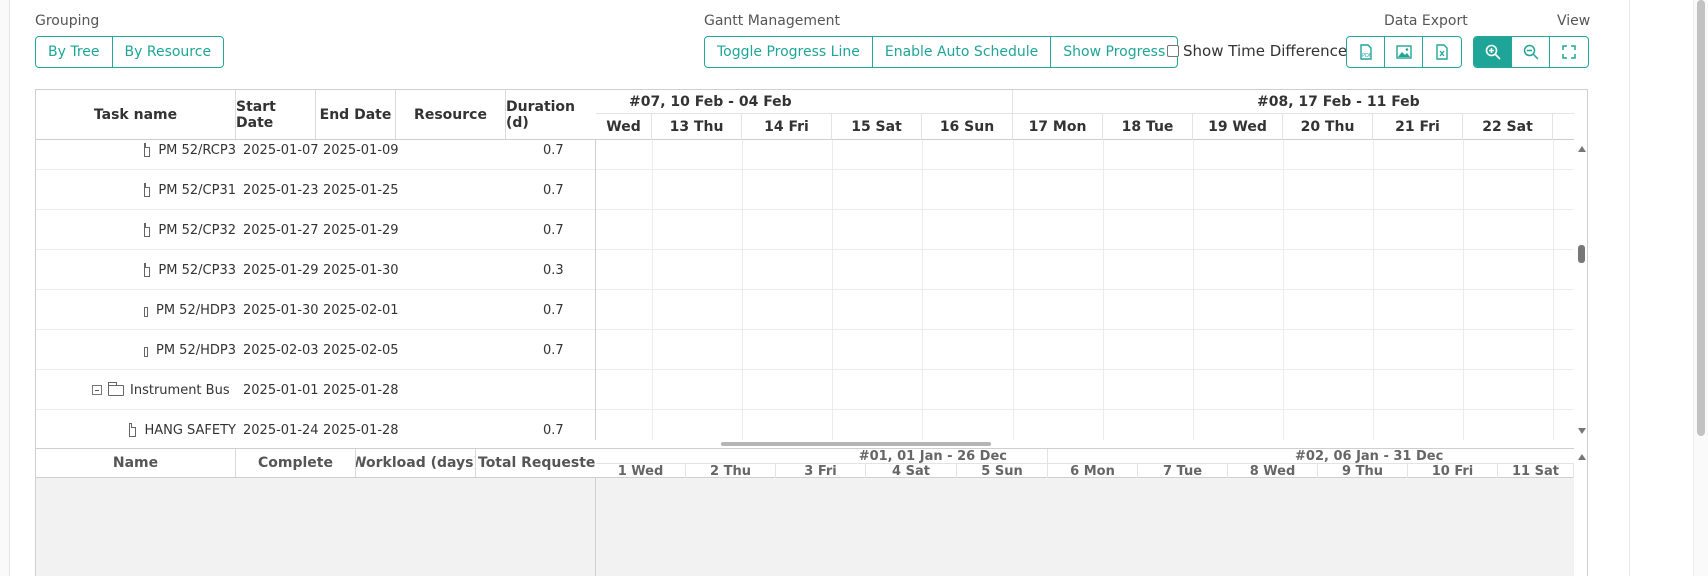 The width and height of the screenshot is (1708, 576). Describe the element at coordinates (1404, 52) in the screenshot. I see `image-export-button` at that location.